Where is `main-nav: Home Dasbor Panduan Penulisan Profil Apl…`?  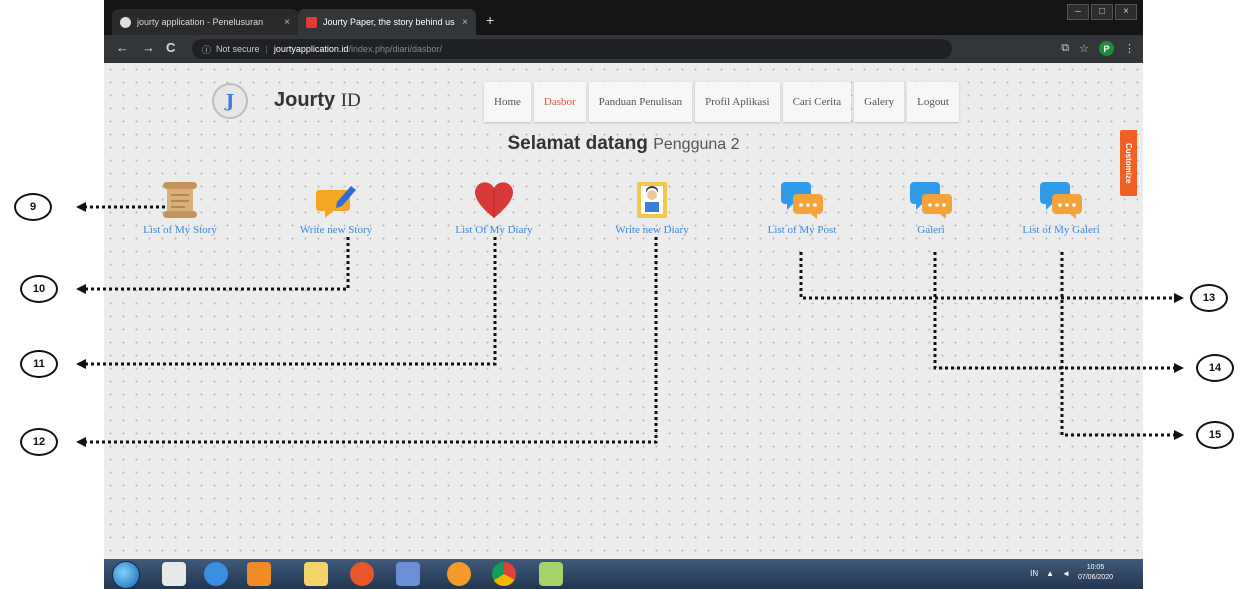
main-nav: Home Dasbor Panduan Penulisan Profil Apl… is located at coordinates (721, 102).